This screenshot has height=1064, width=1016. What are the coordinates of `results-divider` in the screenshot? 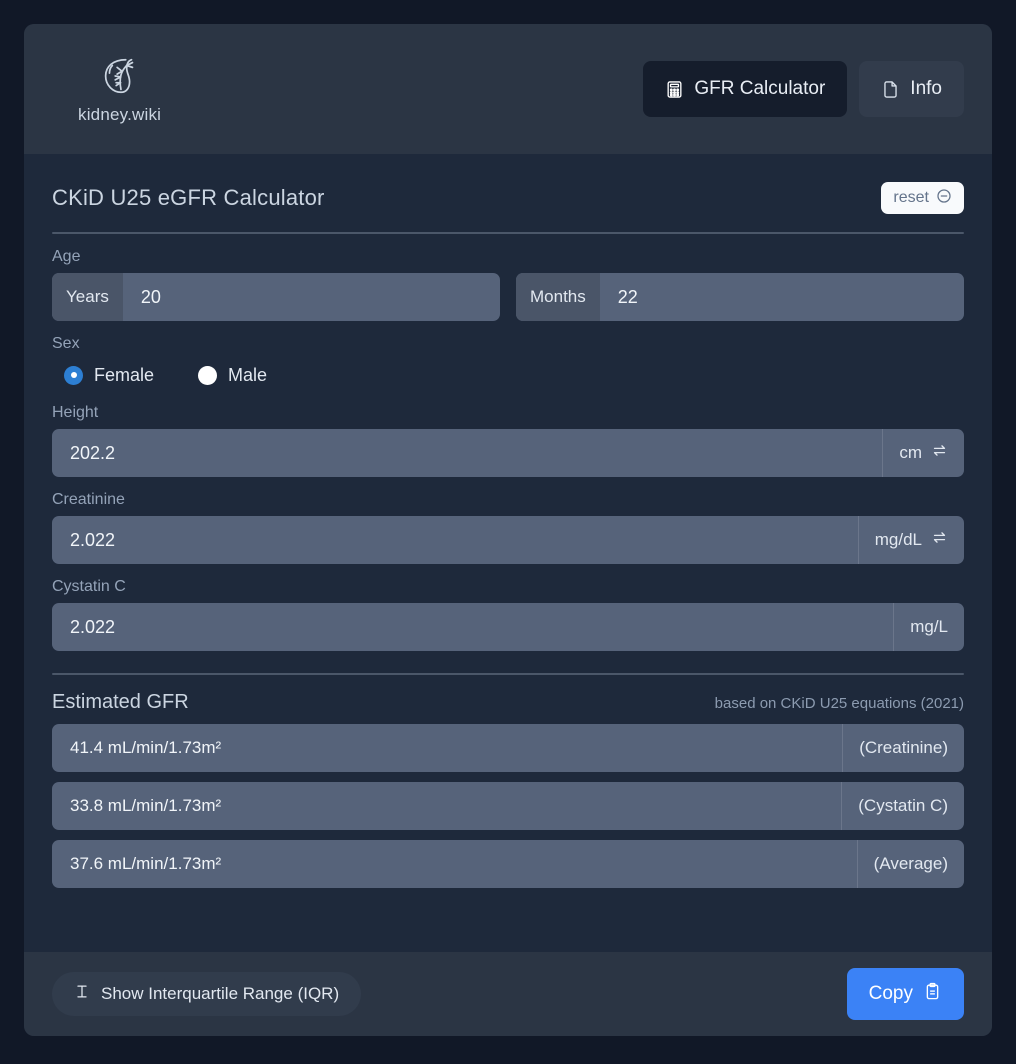 It's located at (508, 674).